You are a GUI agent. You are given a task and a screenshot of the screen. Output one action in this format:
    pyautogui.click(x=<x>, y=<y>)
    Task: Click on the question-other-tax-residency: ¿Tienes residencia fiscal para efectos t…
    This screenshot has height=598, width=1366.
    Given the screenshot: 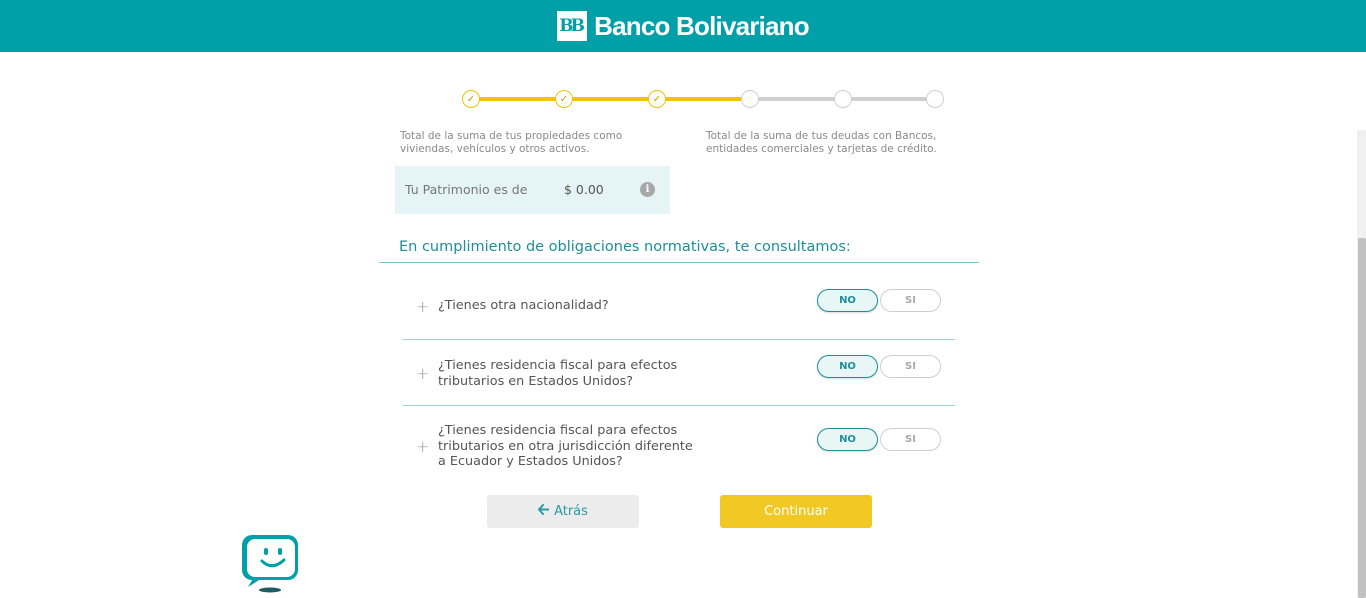 What is the action you would take?
    pyautogui.click(x=565, y=446)
    